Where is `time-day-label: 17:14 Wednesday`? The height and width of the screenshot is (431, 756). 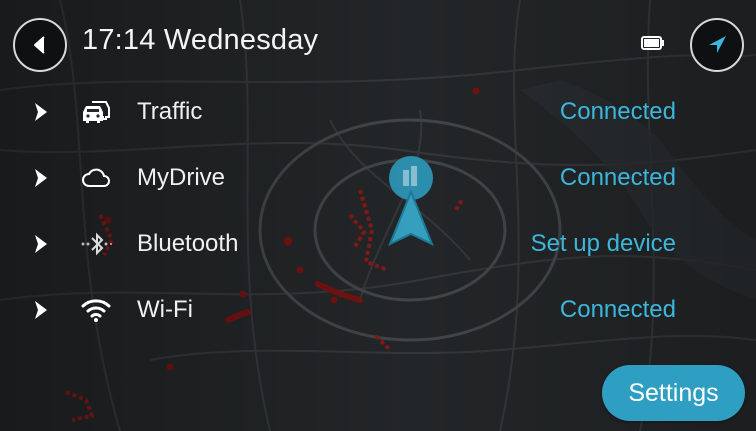
time-day-label: 17:14 Wednesday is located at coordinates (200, 40).